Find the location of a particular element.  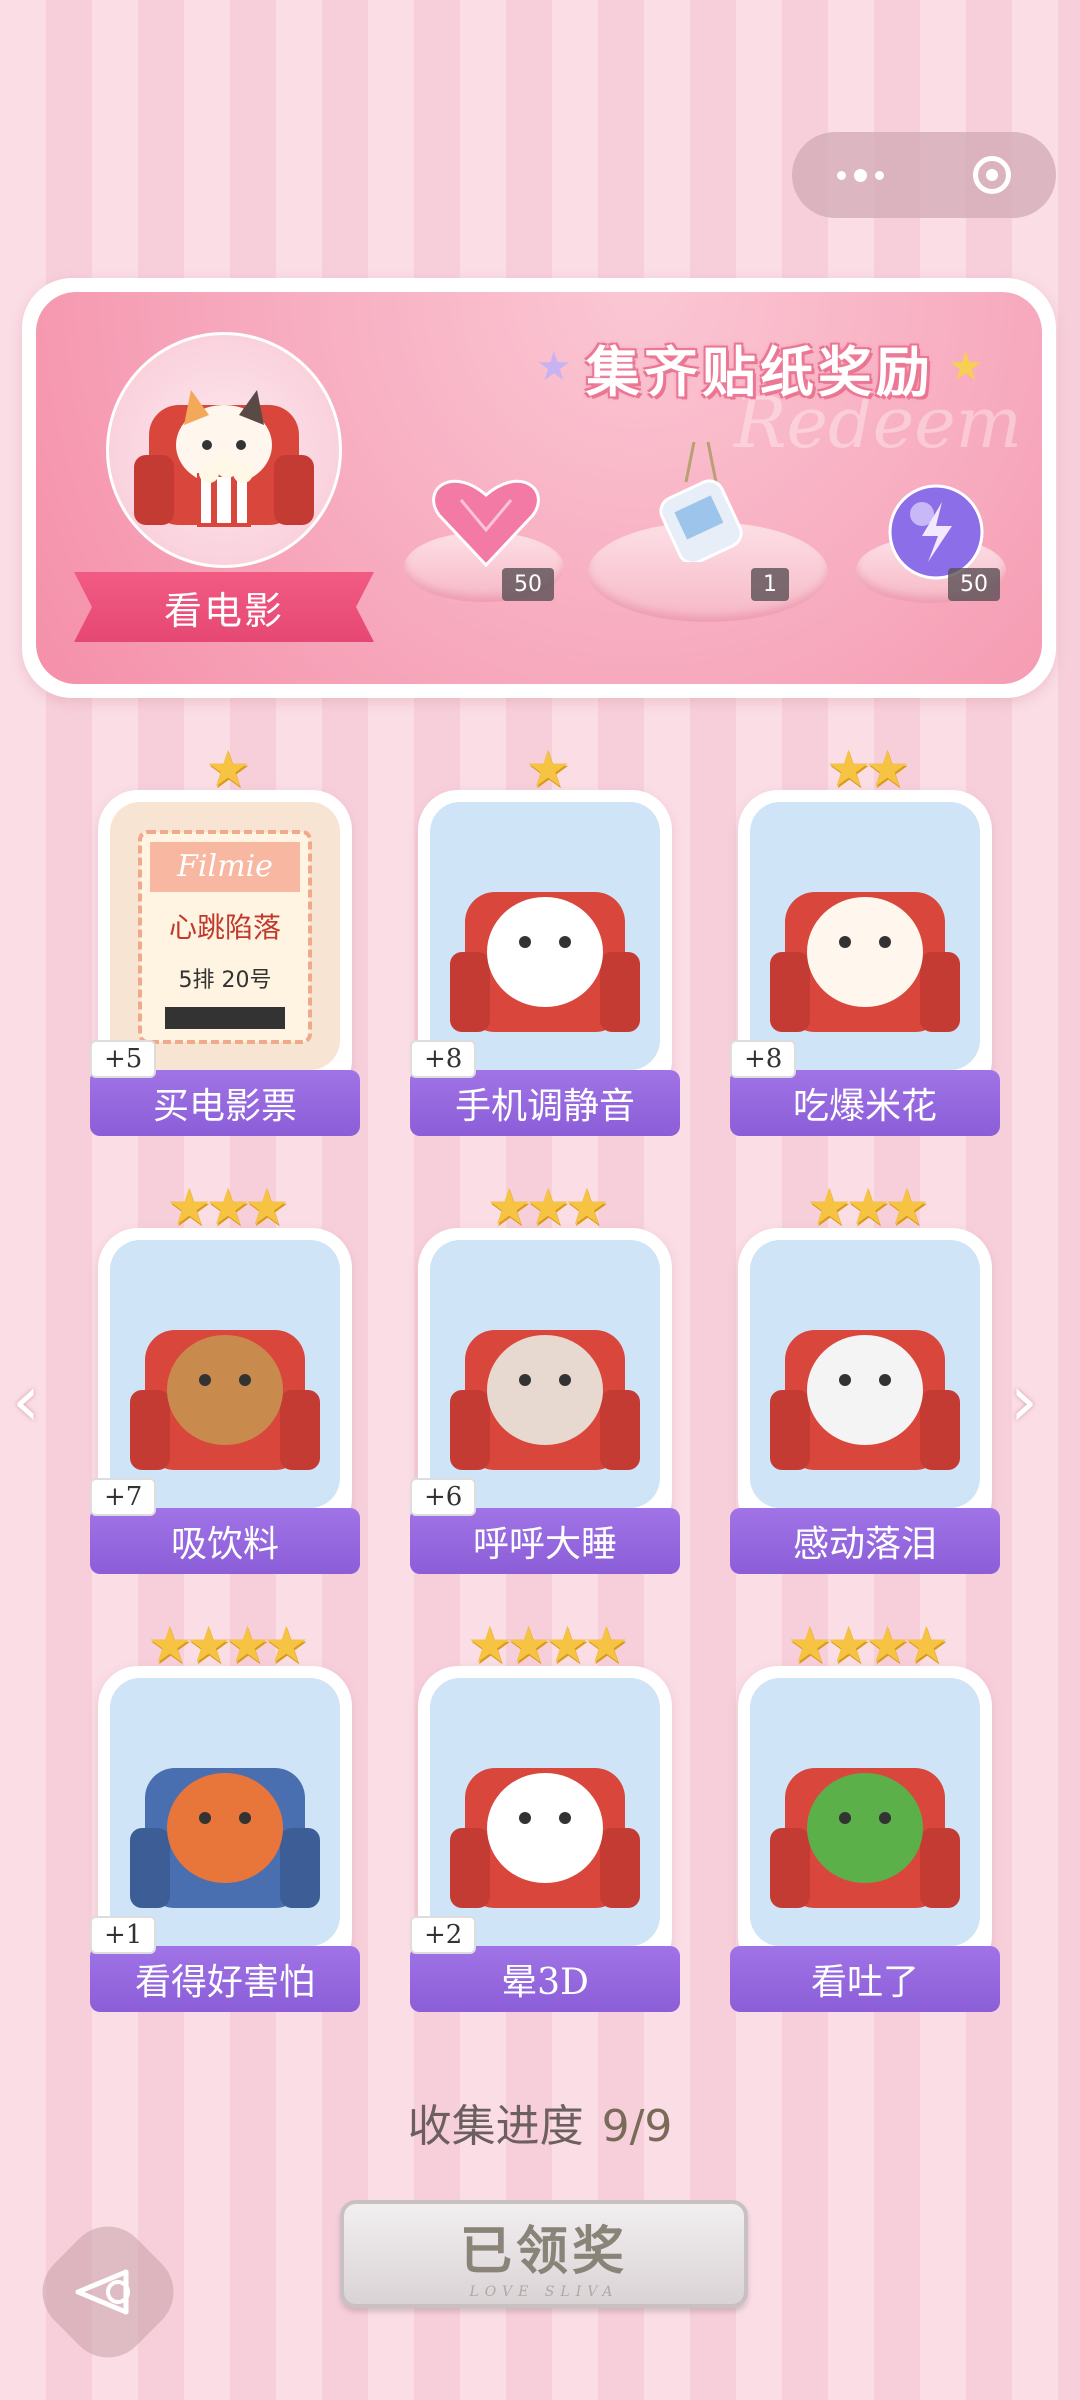

sticker-label-bar: 看吐了 is located at coordinates (865, 1979).